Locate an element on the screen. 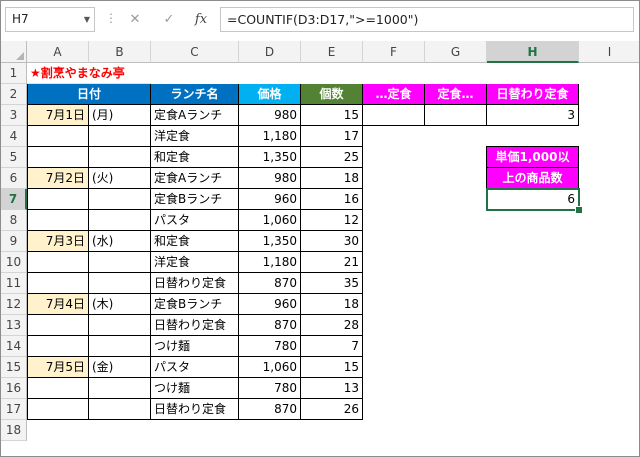  price-cell: 1,180 is located at coordinates (270, 136).